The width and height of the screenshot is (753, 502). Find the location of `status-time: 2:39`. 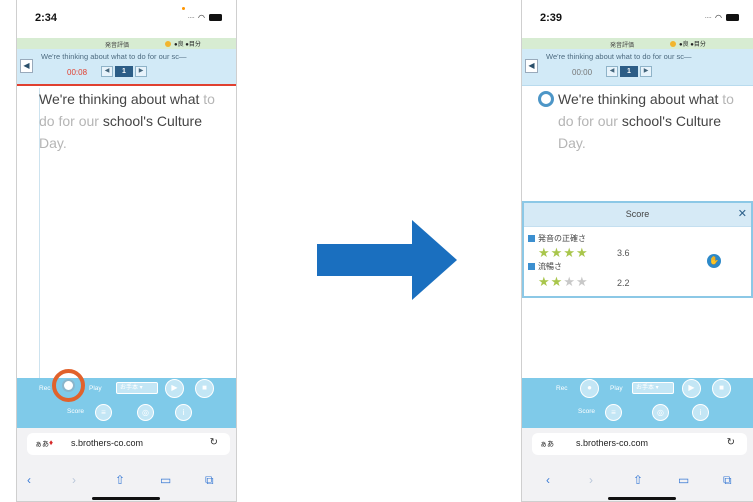

status-time: 2:39 is located at coordinates (551, 18).